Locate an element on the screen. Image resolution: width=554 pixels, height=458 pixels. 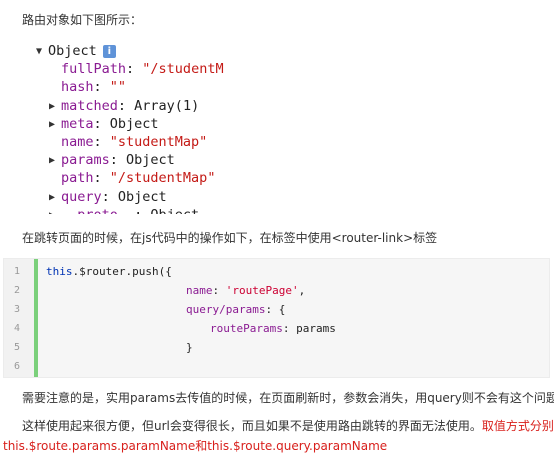
tree-key: hash is located at coordinates (77, 87).